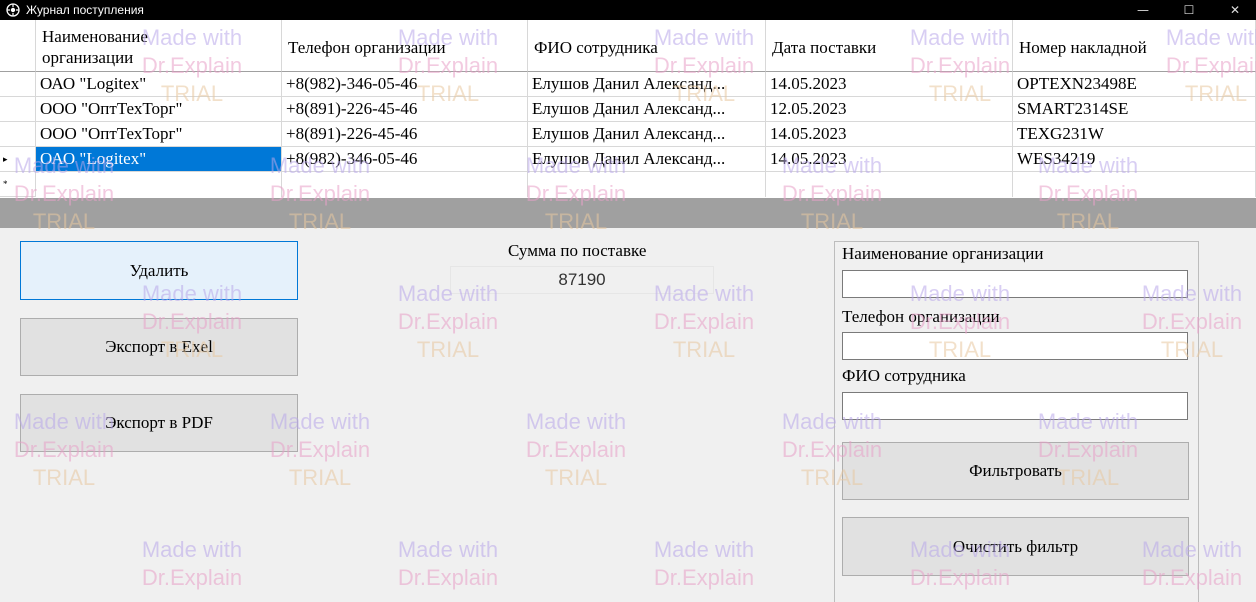  Describe the element at coordinates (405, 184) in the screenshot. I see `cell-phone` at that location.